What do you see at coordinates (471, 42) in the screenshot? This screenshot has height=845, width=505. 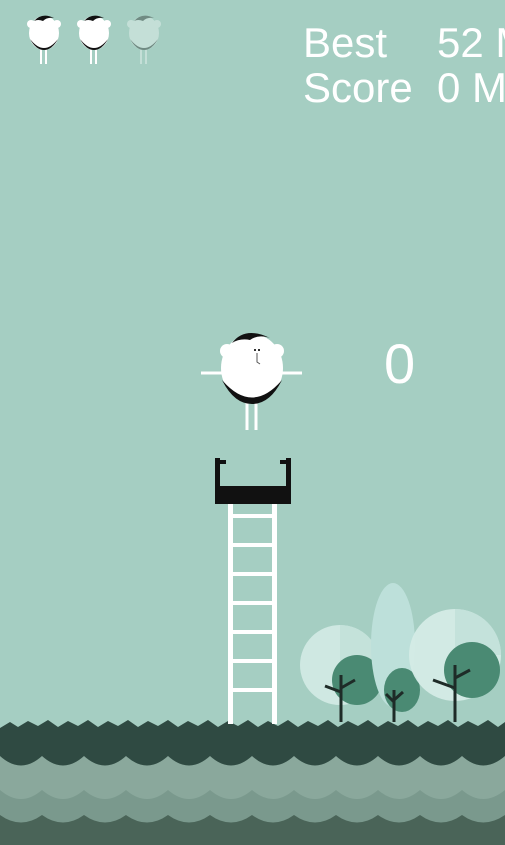 I see `best-value: 52 M` at bounding box center [471, 42].